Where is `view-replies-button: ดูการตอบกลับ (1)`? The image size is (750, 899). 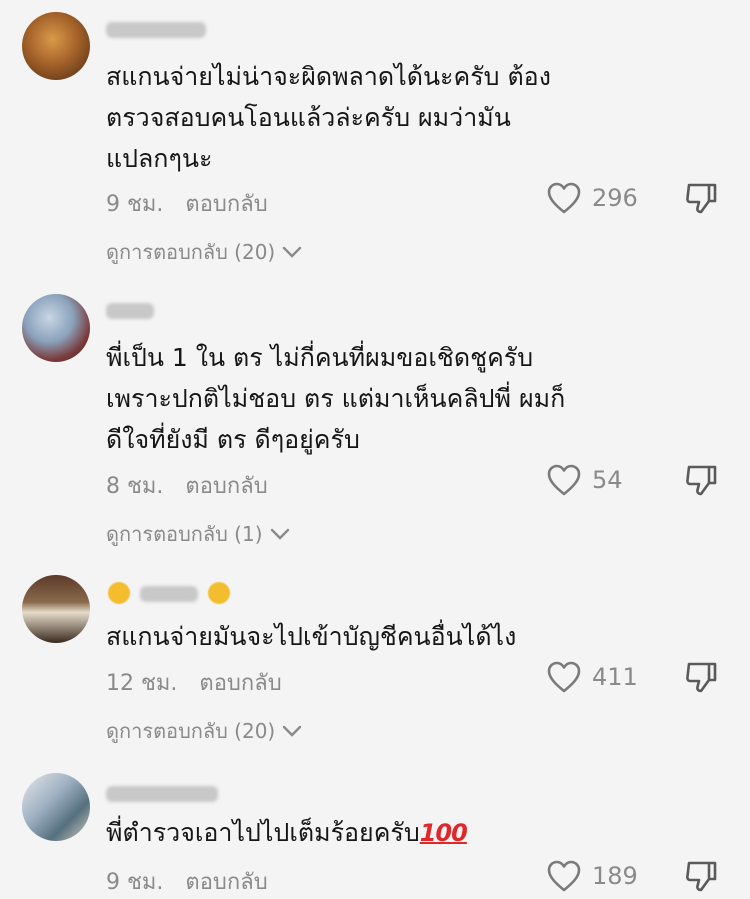 view-replies-button: ดูการตอบกลับ (1) is located at coordinates (198, 534).